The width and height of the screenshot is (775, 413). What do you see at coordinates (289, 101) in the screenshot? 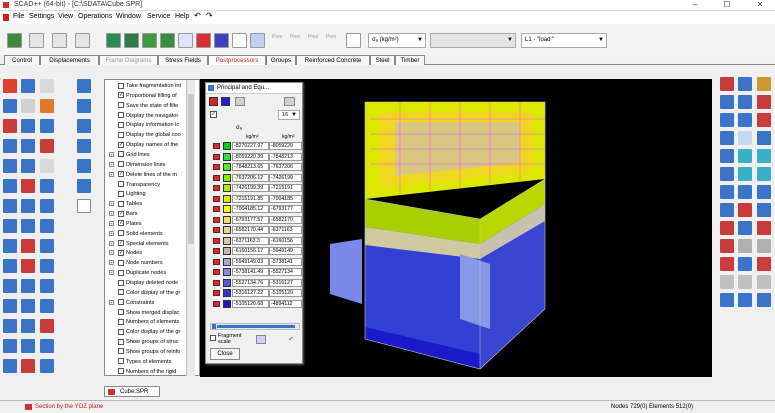
I see `align-icon` at bounding box center [289, 101].